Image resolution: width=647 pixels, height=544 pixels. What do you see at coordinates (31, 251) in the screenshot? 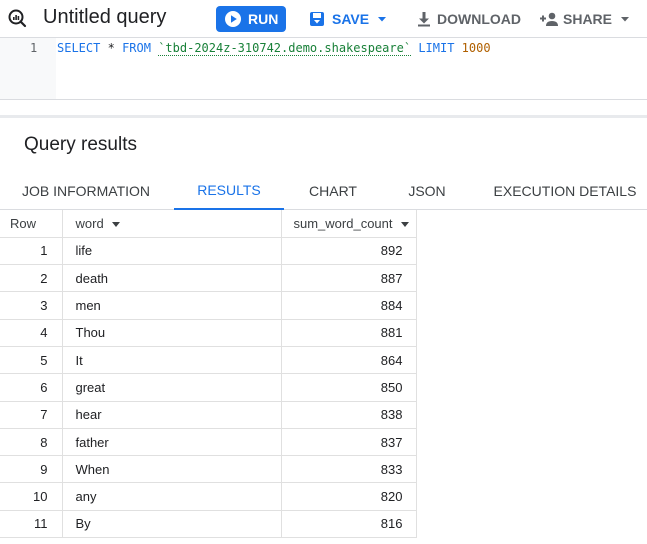
I see `row-number: 1` at bounding box center [31, 251].